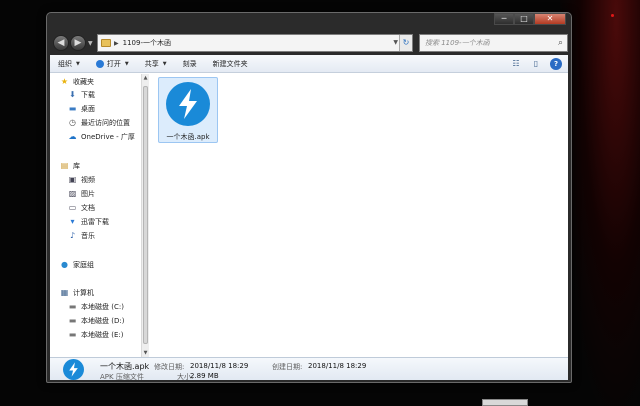 The width and height of the screenshot is (640, 406). Describe the element at coordinates (65, 63) in the screenshot. I see `organize-label: 组织` at that location.